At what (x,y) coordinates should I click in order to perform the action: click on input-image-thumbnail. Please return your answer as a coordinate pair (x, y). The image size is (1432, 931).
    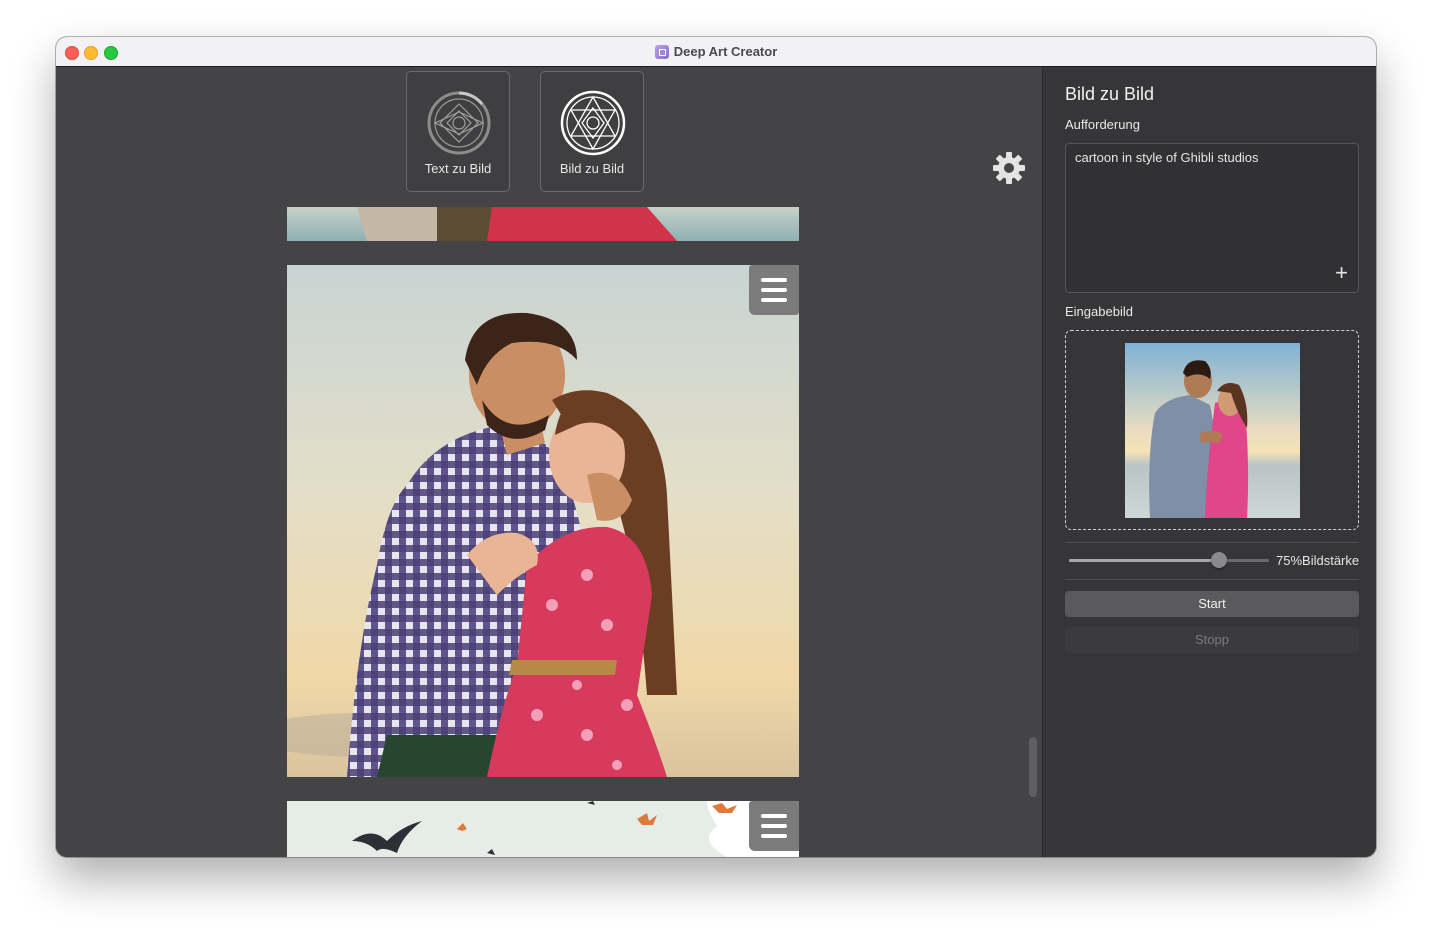
    Looking at the image, I should click on (1212, 430).